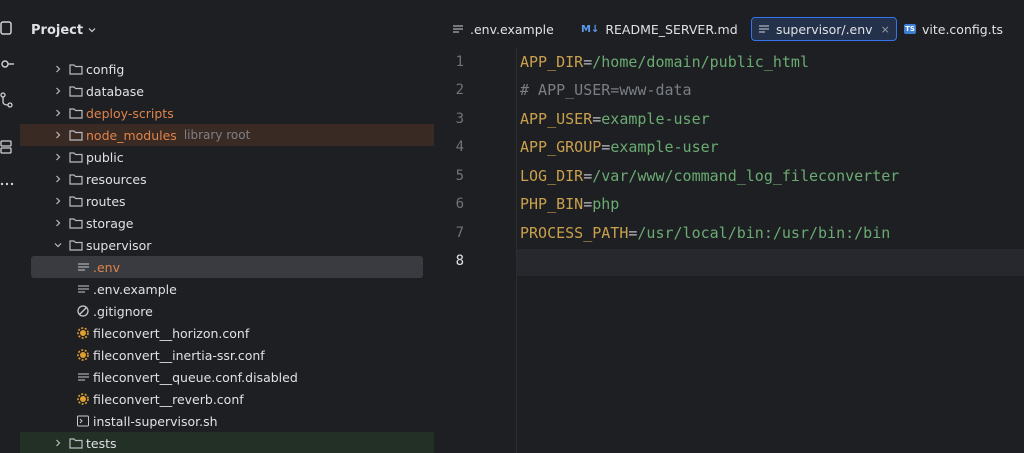 This screenshot has height=453, width=1024. I want to click on line-number: 6, so click(459, 204).